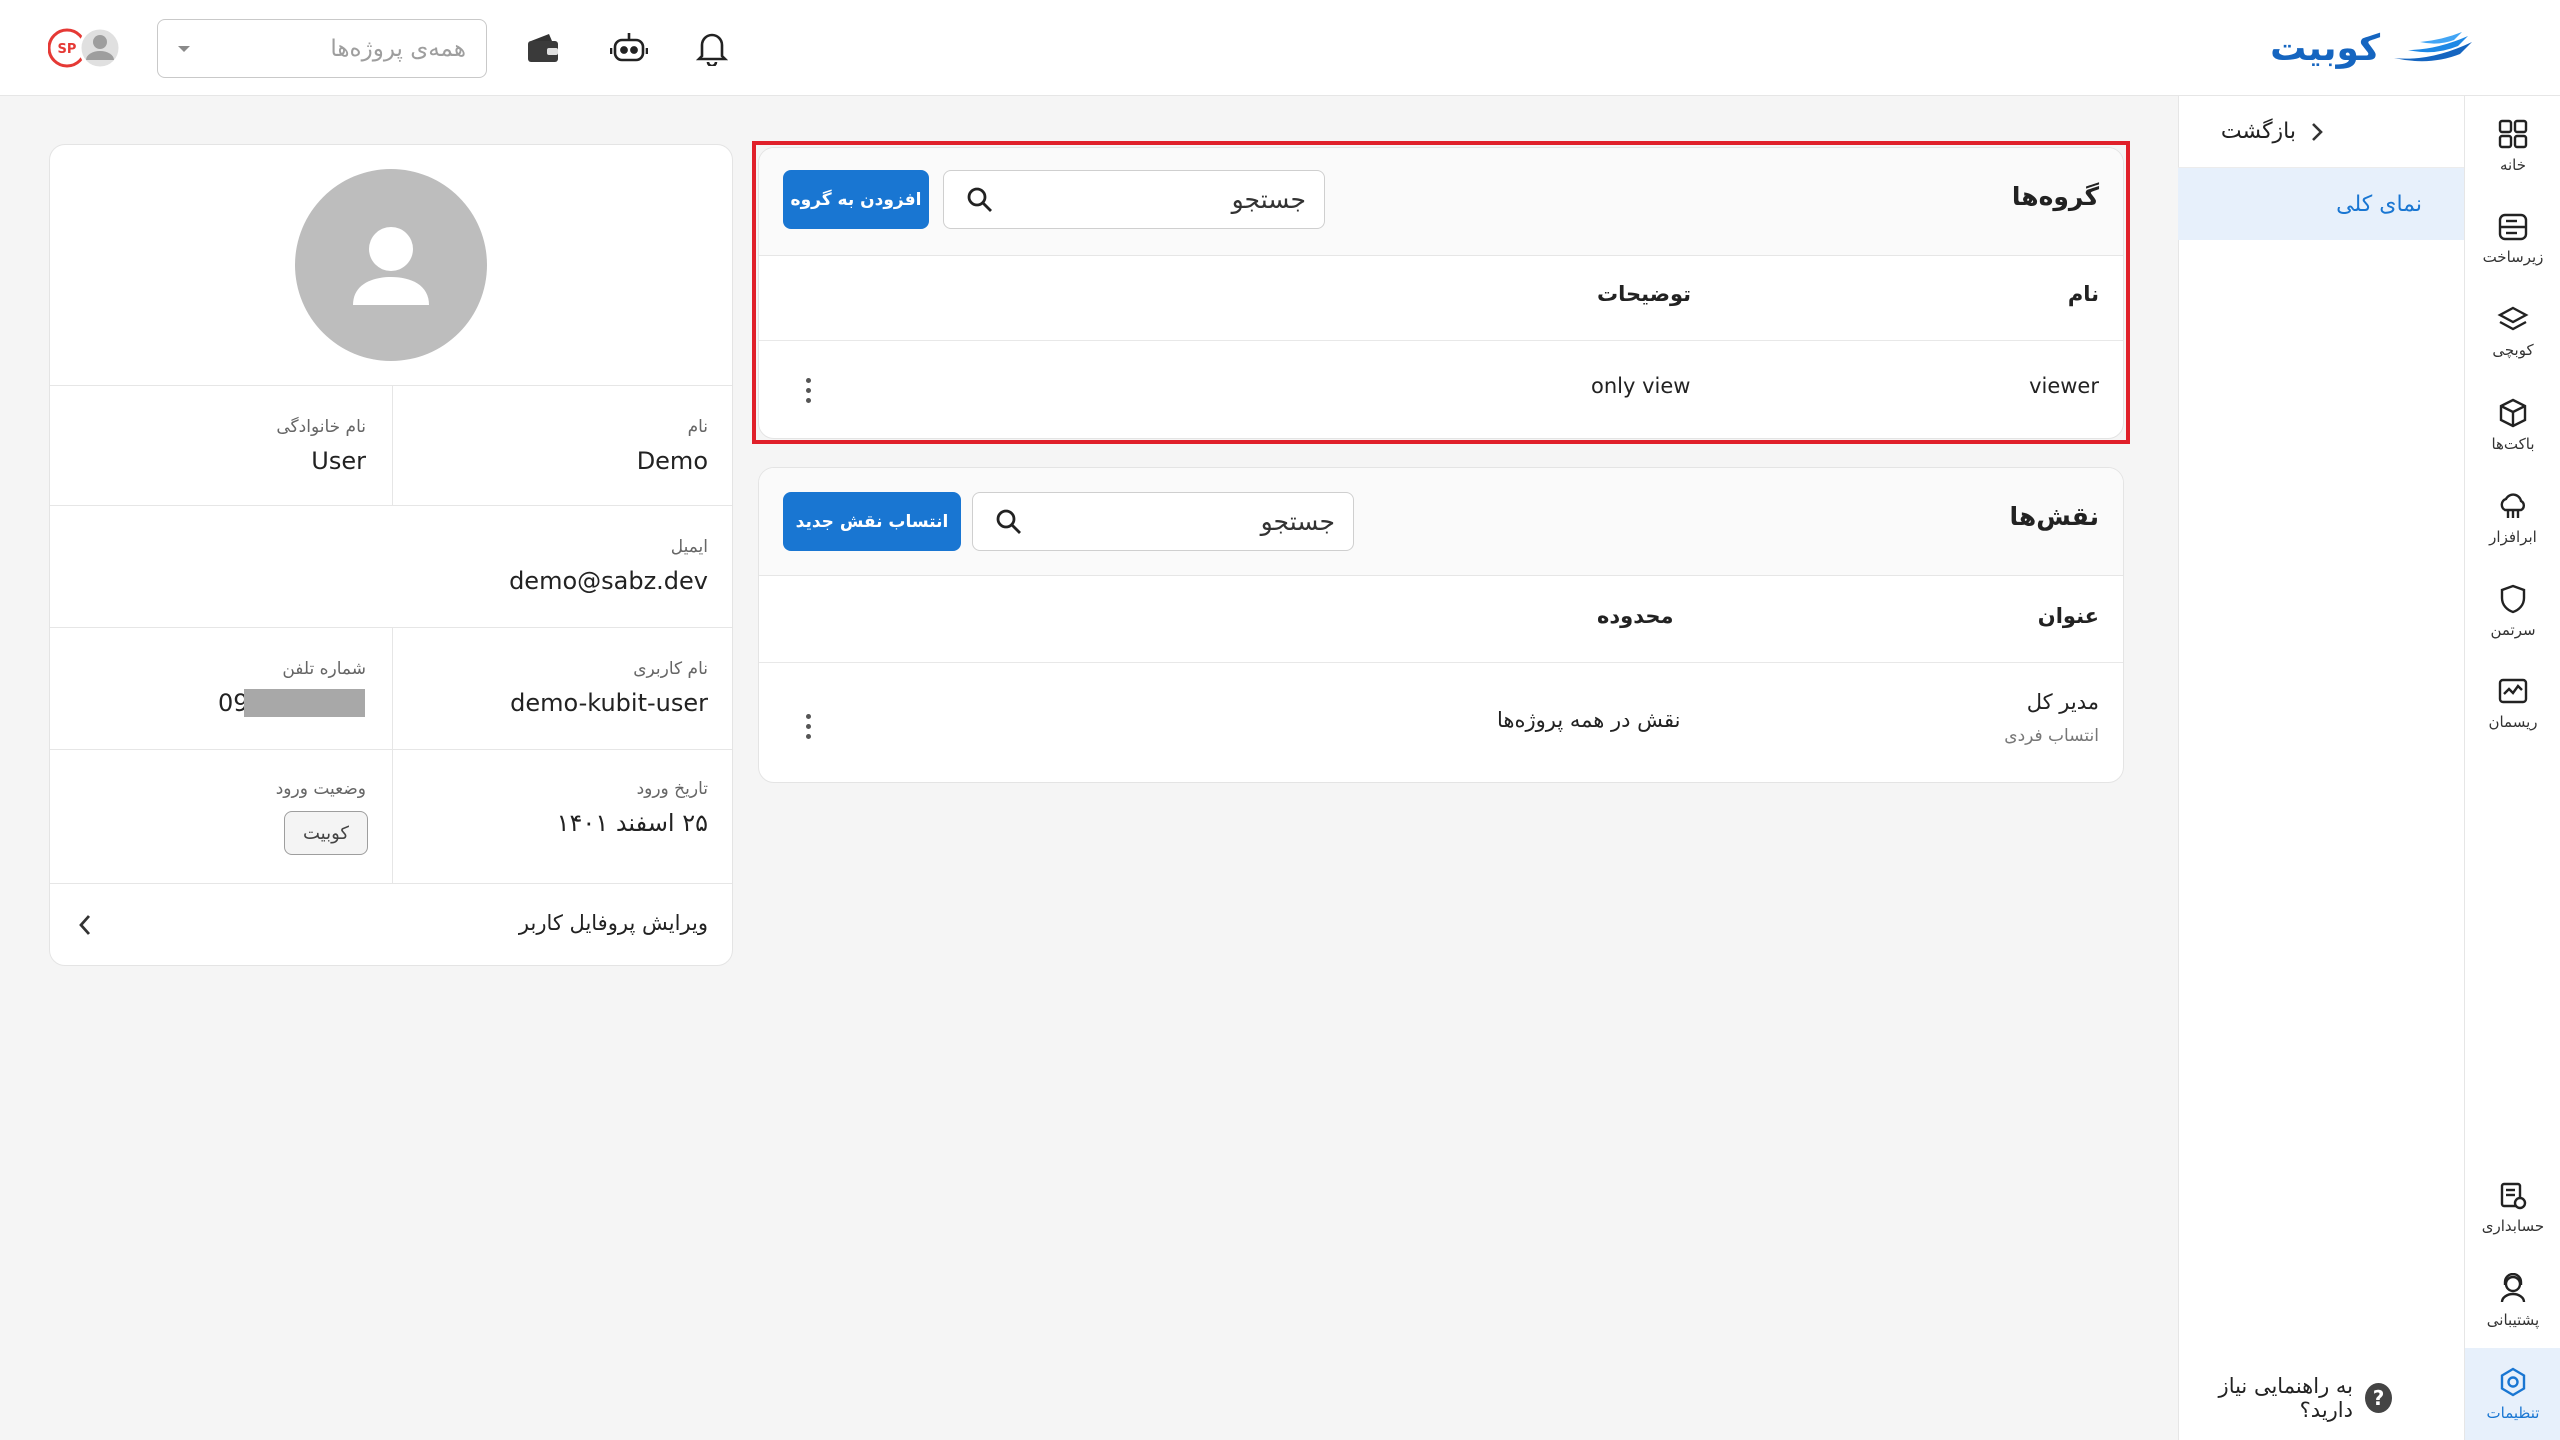  What do you see at coordinates (697, 427) in the screenshot?
I see `first-name-label: نام` at bounding box center [697, 427].